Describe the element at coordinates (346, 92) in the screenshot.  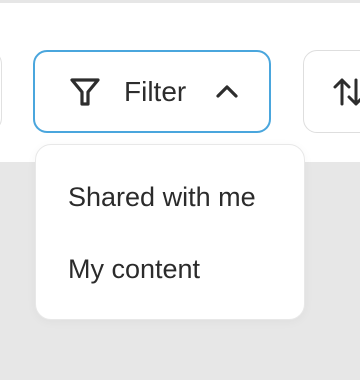
I see `sort-icon` at that location.